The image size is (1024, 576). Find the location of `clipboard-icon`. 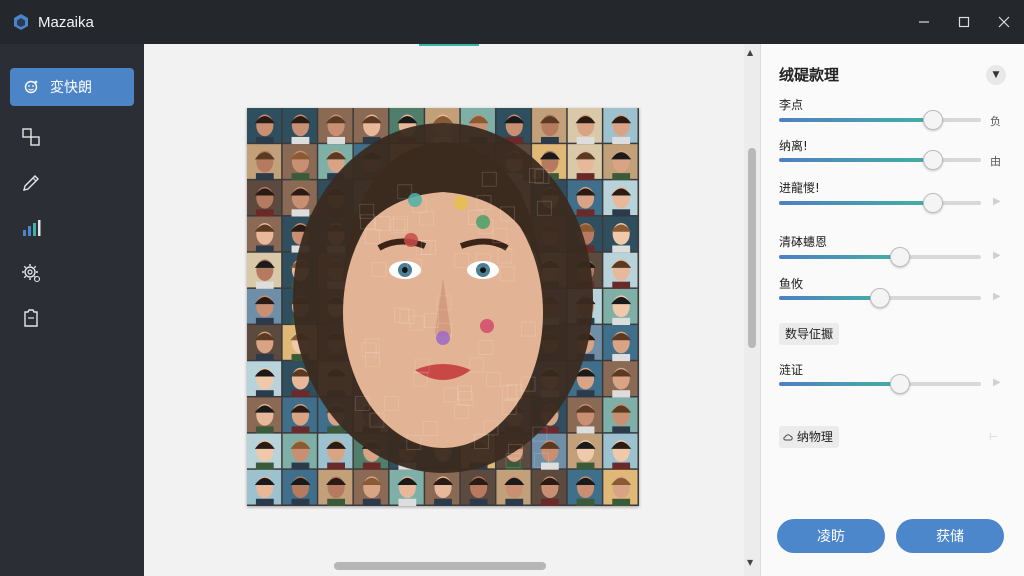

clipboard-icon is located at coordinates (31, 318).